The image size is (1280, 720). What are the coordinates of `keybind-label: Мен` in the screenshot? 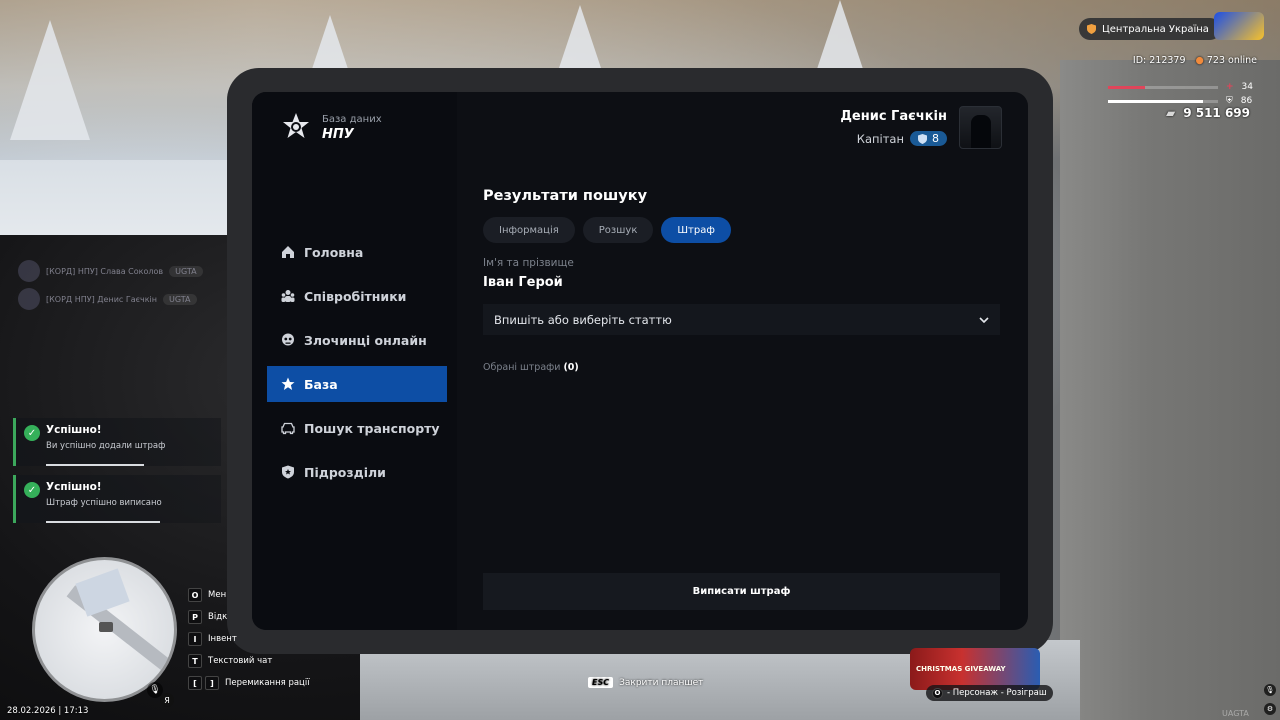 It's located at (217, 595).